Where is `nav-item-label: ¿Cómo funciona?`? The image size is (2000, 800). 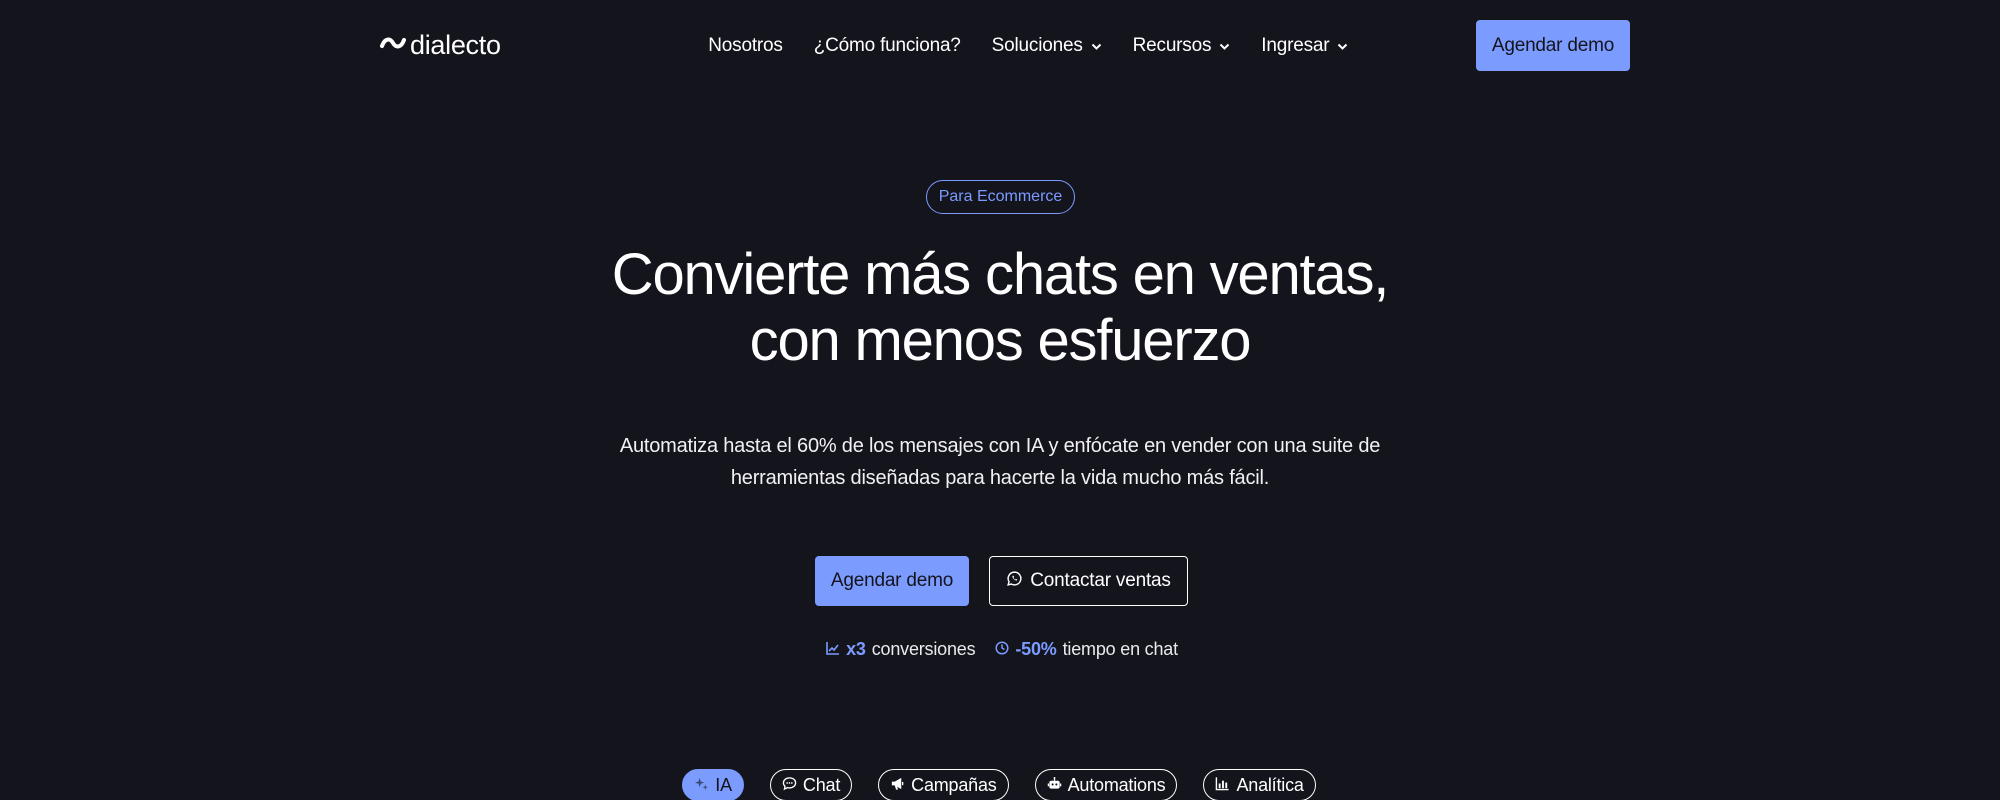
nav-item-label: ¿Cómo funciona? is located at coordinates (887, 45).